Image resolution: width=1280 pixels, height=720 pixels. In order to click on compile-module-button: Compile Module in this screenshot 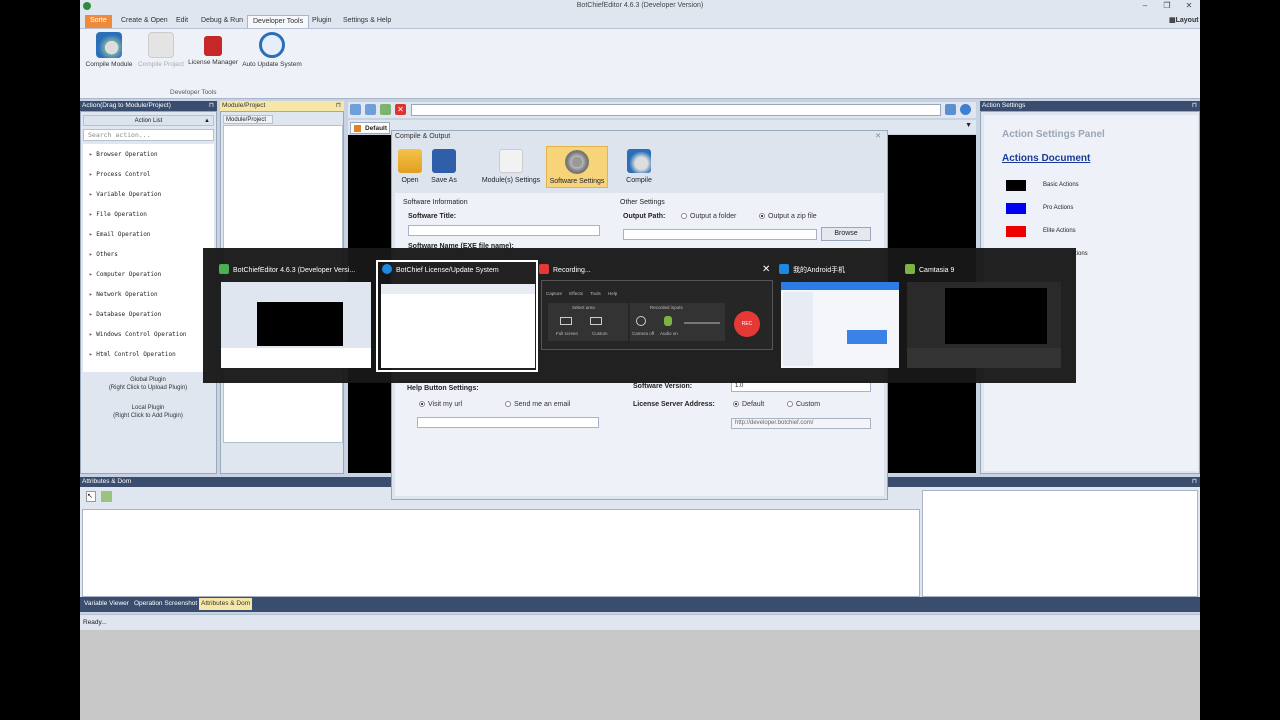, I will do `click(109, 50)`.